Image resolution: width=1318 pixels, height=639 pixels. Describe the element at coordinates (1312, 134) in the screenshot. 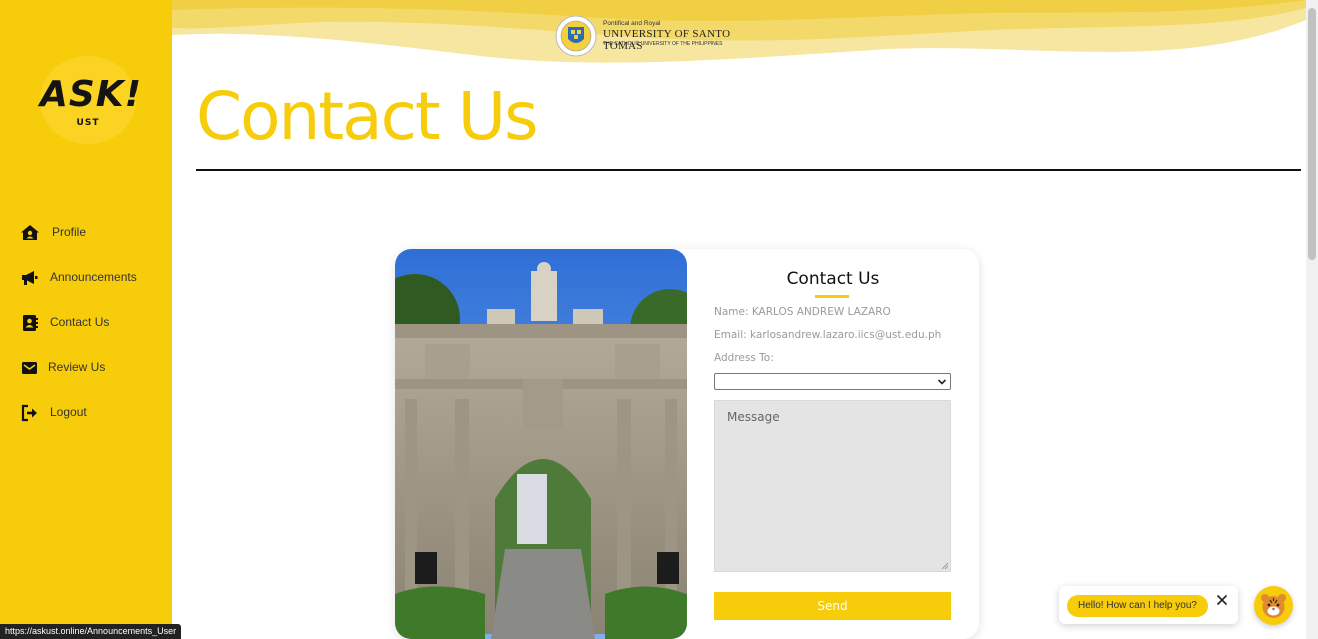

I see `scrollbar-thumb` at that location.